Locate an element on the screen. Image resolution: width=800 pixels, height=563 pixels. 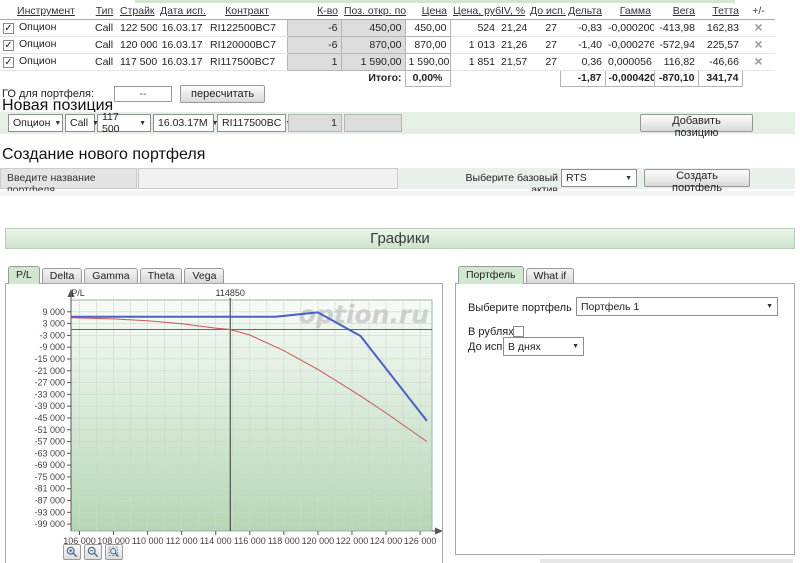
chart-zoom-toolbar is located at coordinates (93, 552).